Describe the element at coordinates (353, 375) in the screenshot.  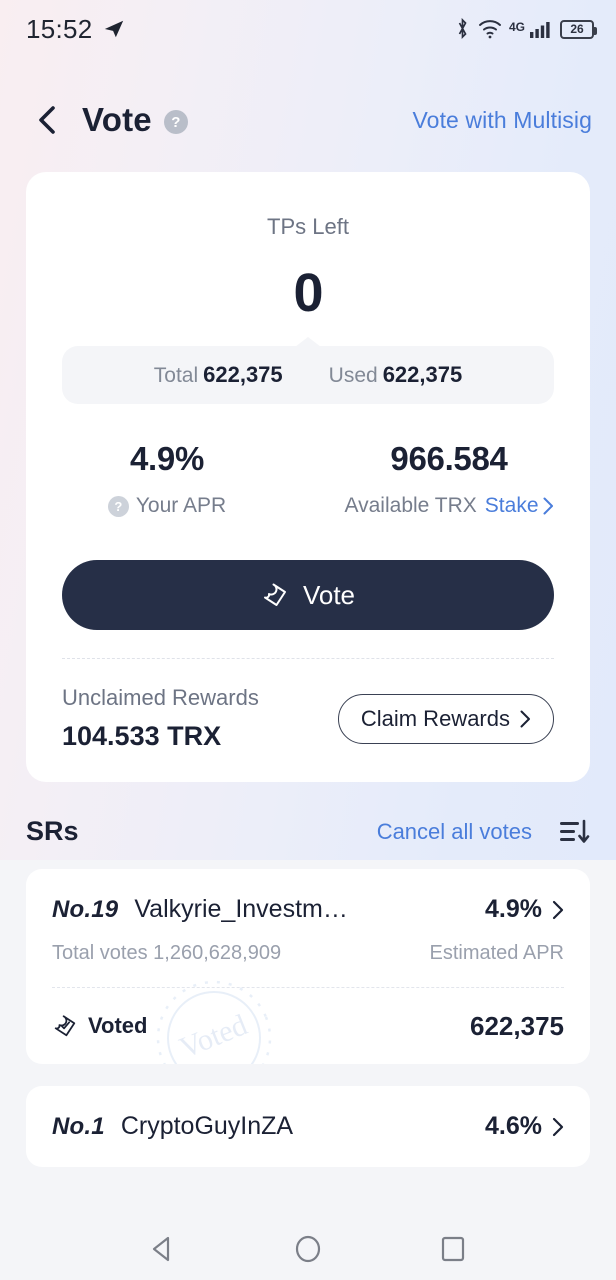
I see `used-label: Used` at that location.